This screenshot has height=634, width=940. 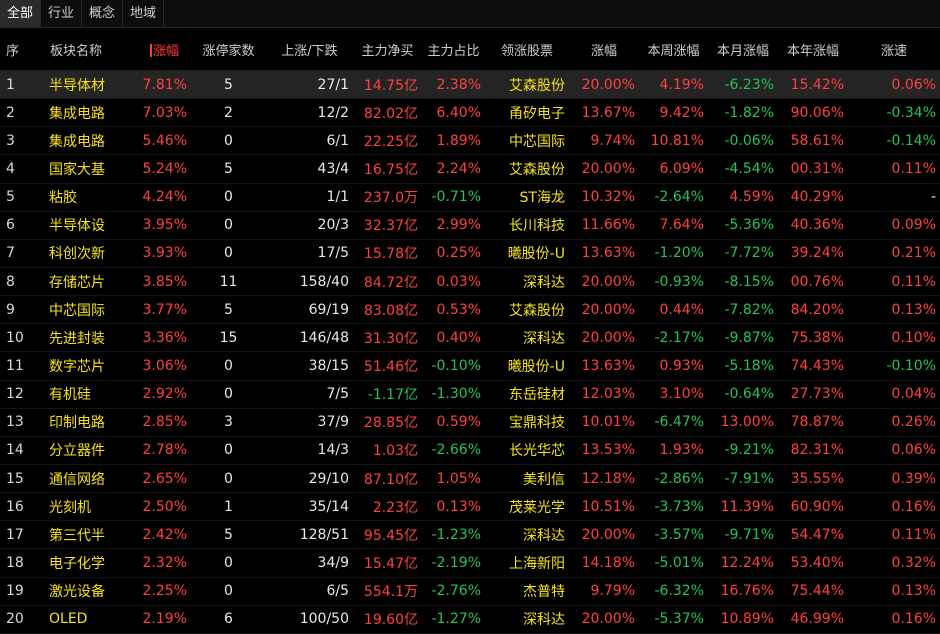 I want to click on tab-region: 地域, so click(x=144, y=13).